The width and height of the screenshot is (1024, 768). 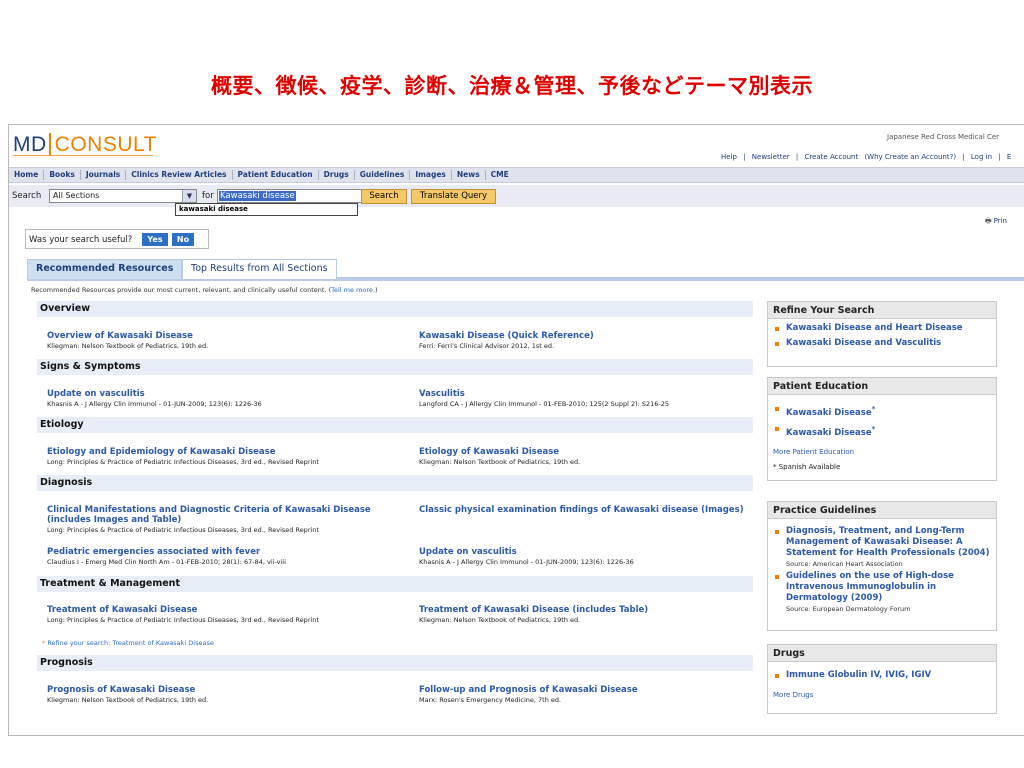 I want to click on drug-item: Immune Globulin IV, IVIG, IGIV, so click(x=882, y=675).